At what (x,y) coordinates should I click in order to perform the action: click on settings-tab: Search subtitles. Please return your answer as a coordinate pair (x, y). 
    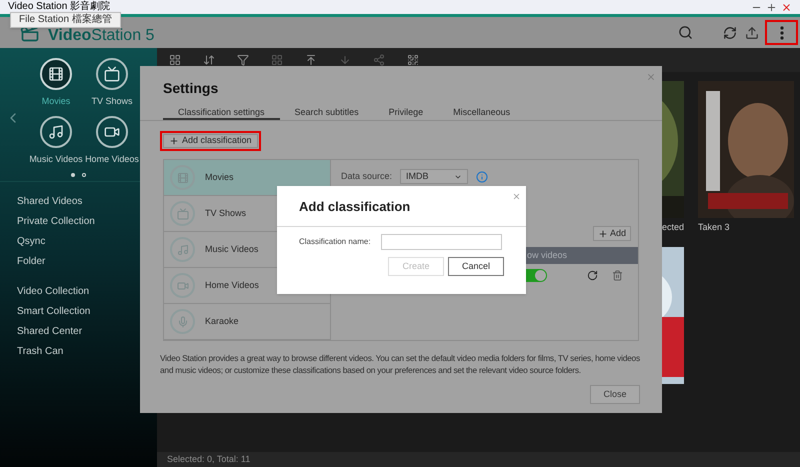
    Looking at the image, I should click on (327, 113).